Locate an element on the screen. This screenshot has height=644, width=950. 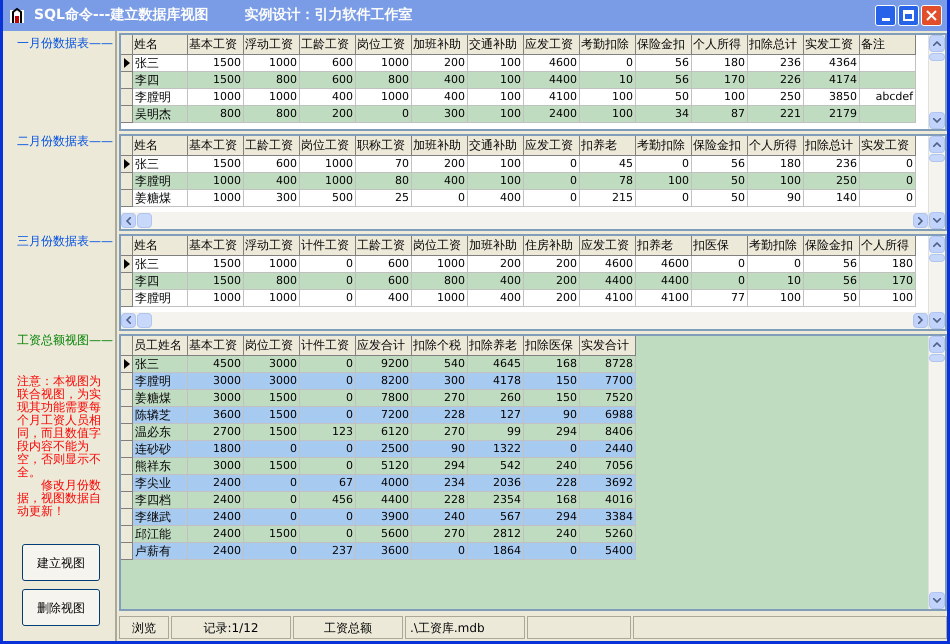
column-header: 实发合计 is located at coordinates (608, 346).